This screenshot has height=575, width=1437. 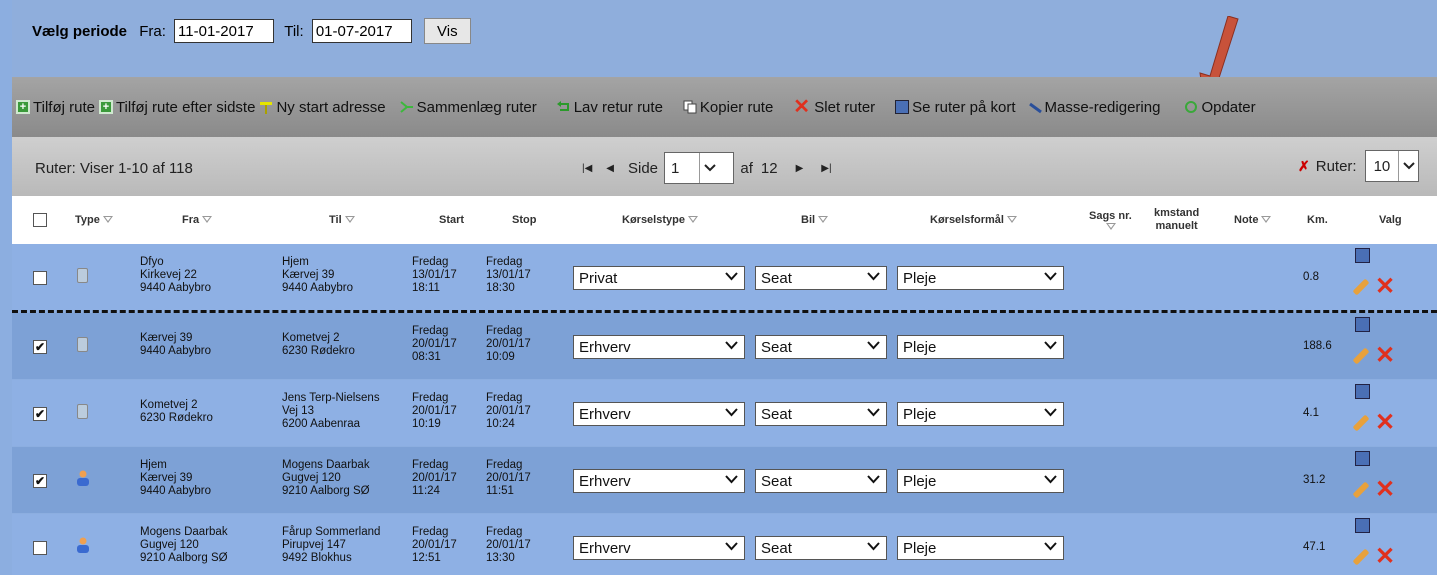 I want to click on add-route-button: + Tilføj rute, so click(x=55, y=107).